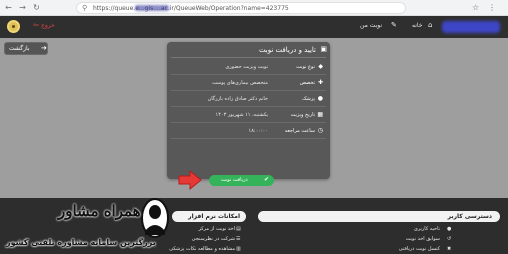 This screenshot has width=508, height=254. I want to click on receive-ticket-label: دریافت نوبت, so click(234, 180).